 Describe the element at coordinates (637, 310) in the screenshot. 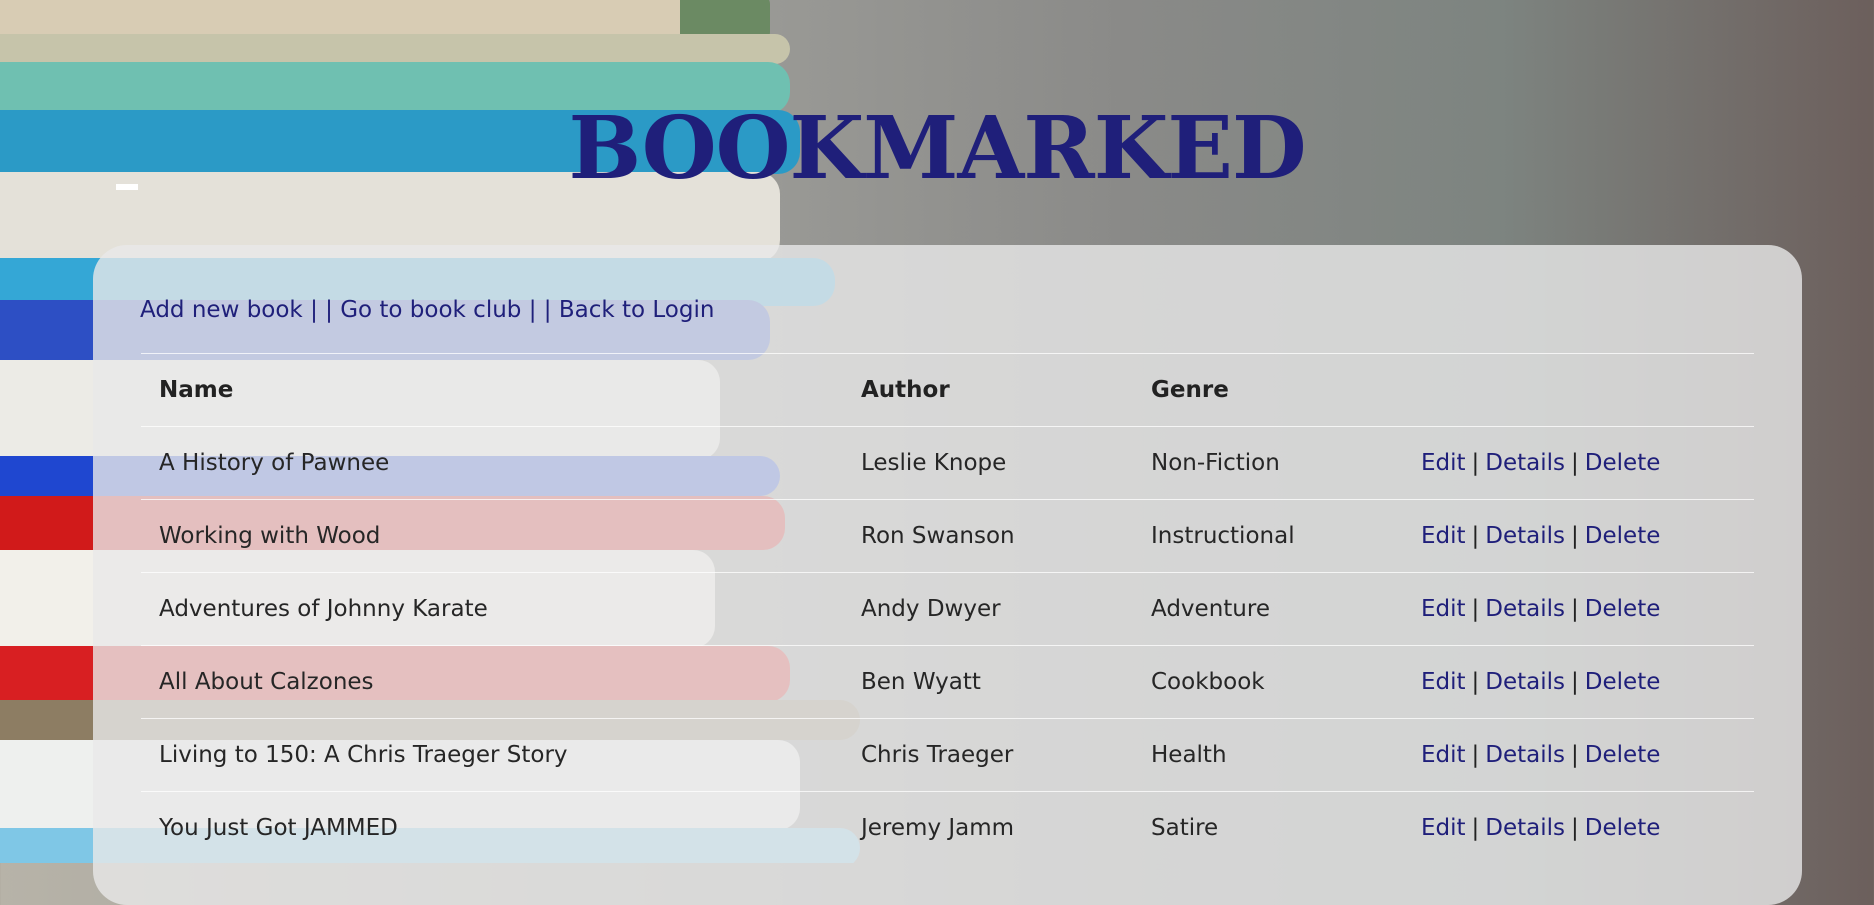

I see `back-to-login-link: Back to Login` at that location.